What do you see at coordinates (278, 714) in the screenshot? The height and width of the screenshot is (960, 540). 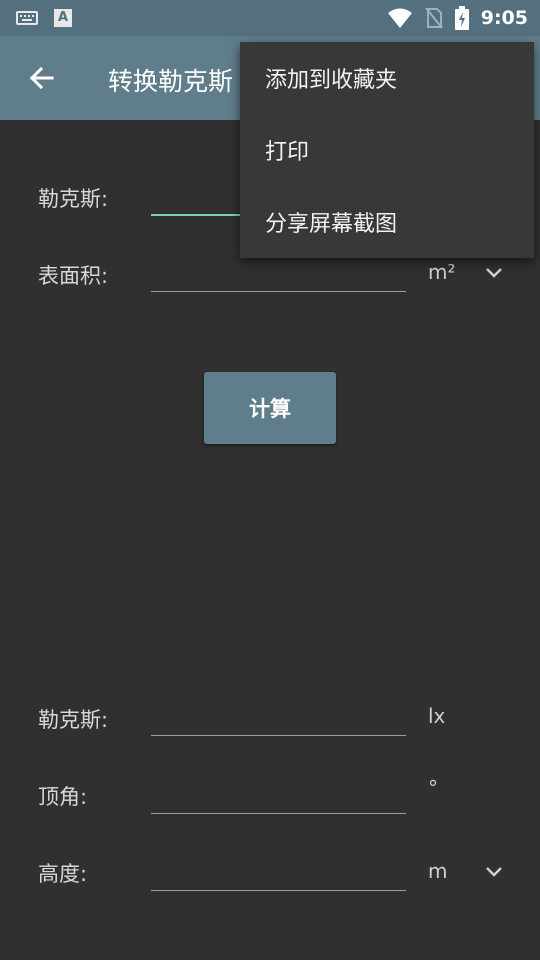 I see `result-lux-field` at bounding box center [278, 714].